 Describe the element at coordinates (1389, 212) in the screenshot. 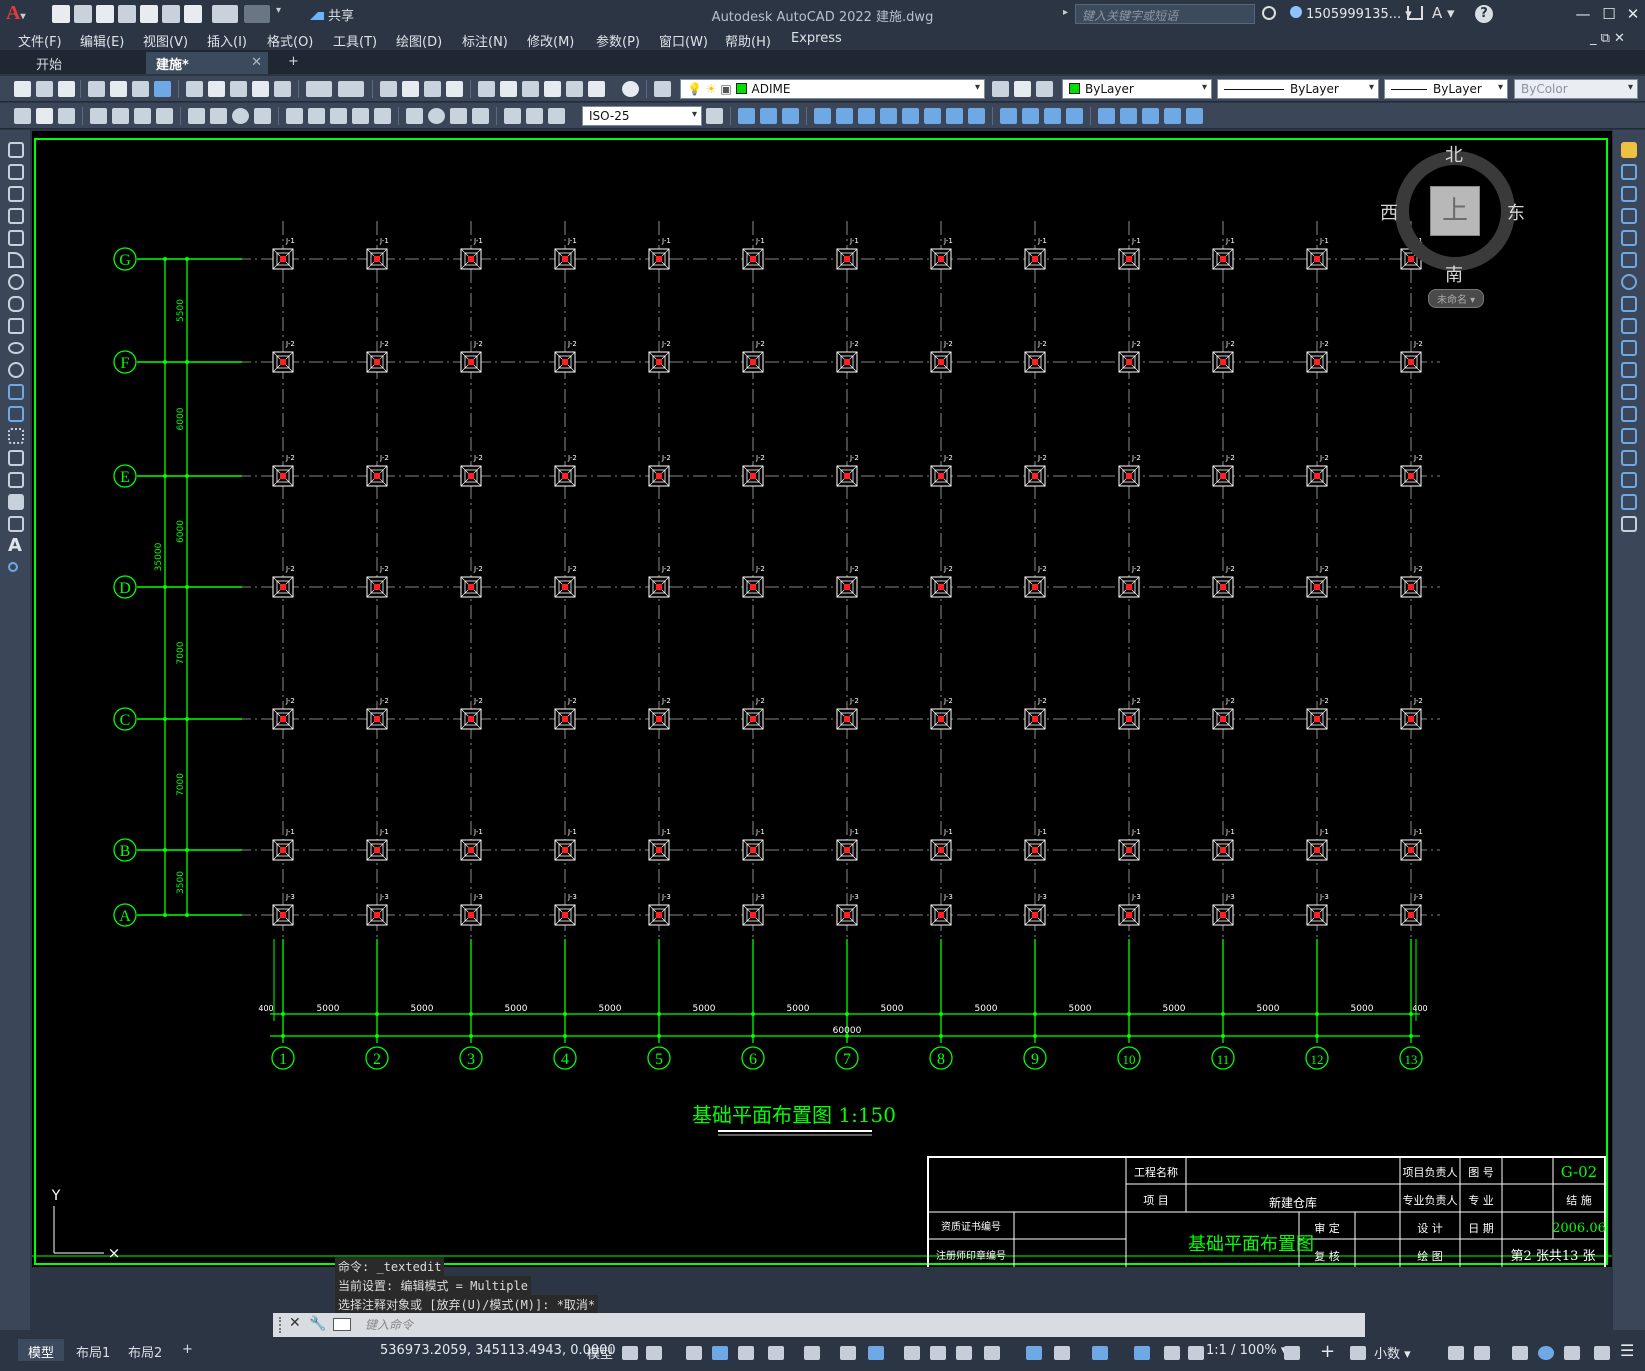

I see `viewcube-west: 西` at that location.